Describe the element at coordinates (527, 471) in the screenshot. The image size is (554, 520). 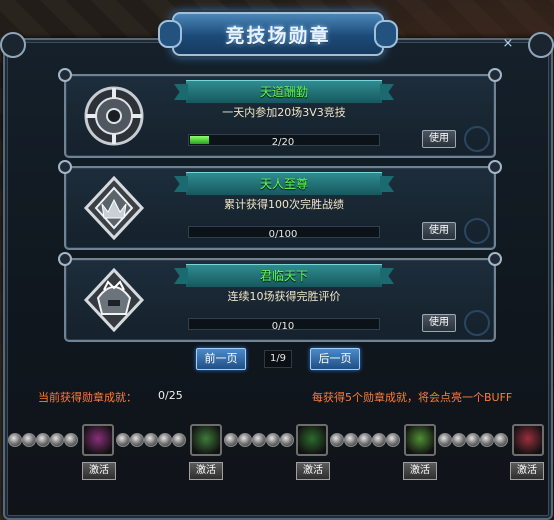
I see `activate-button-5: 激活` at that location.